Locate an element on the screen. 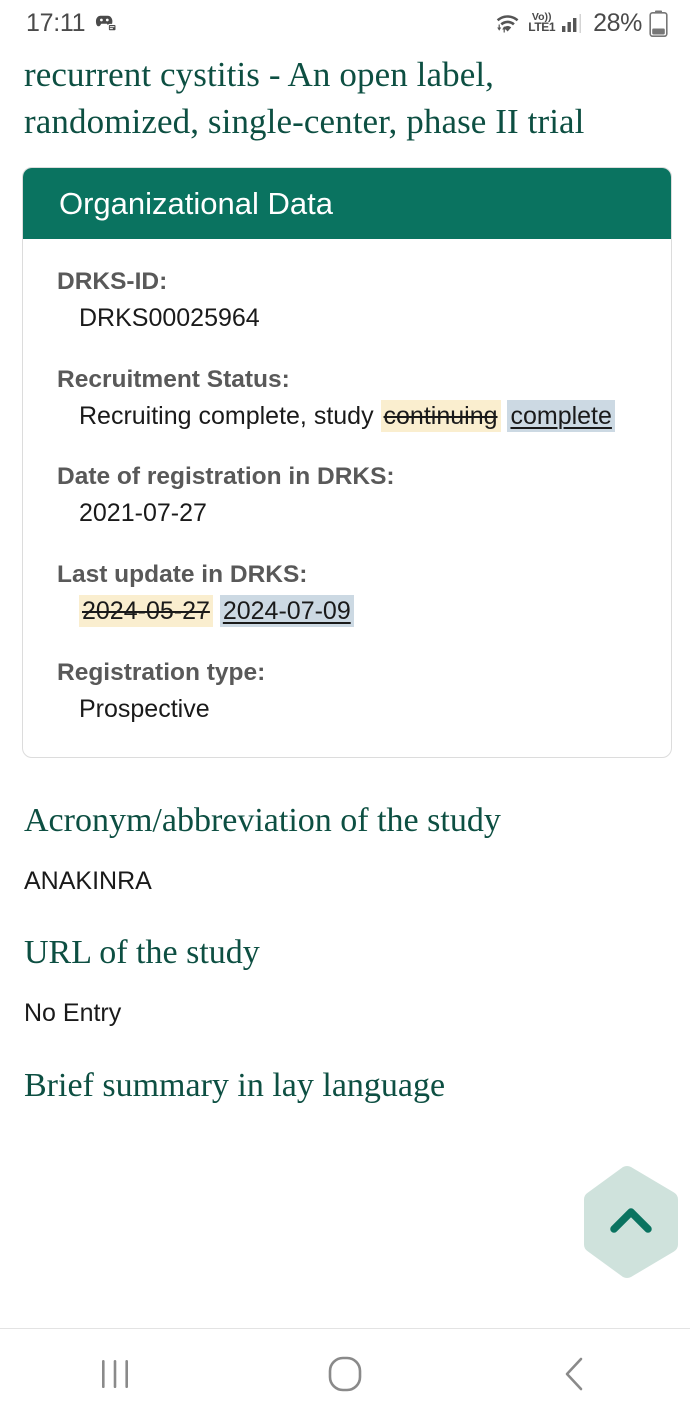 The width and height of the screenshot is (690, 1418). field-label: DRKS-ID: is located at coordinates (112, 282).